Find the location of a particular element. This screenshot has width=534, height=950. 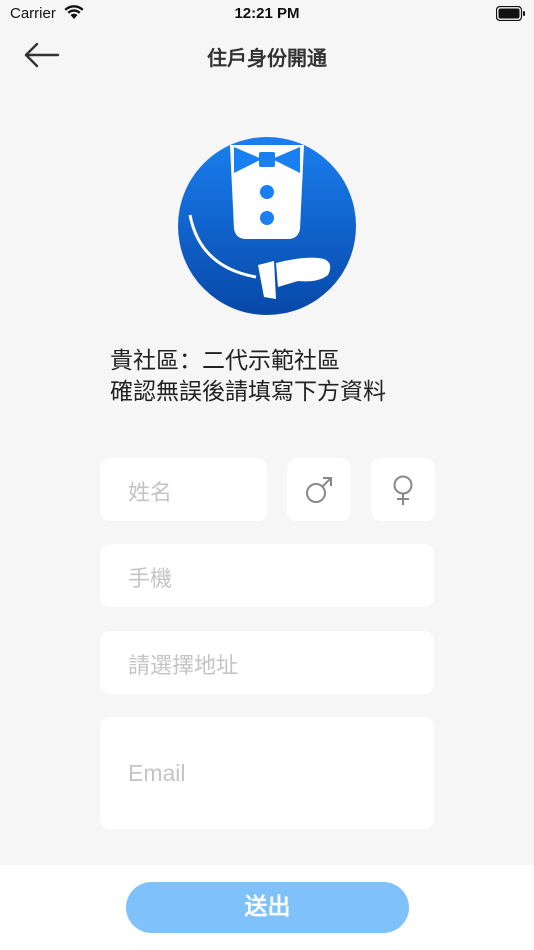

nav-bar: 住戶身份開通 is located at coordinates (267, 54).